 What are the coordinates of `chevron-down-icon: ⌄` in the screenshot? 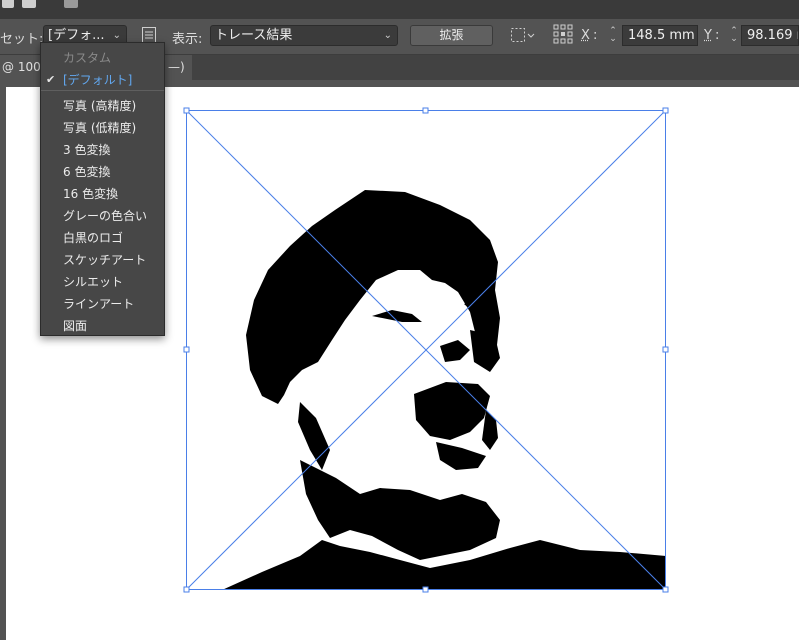 It's located at (387, 35).